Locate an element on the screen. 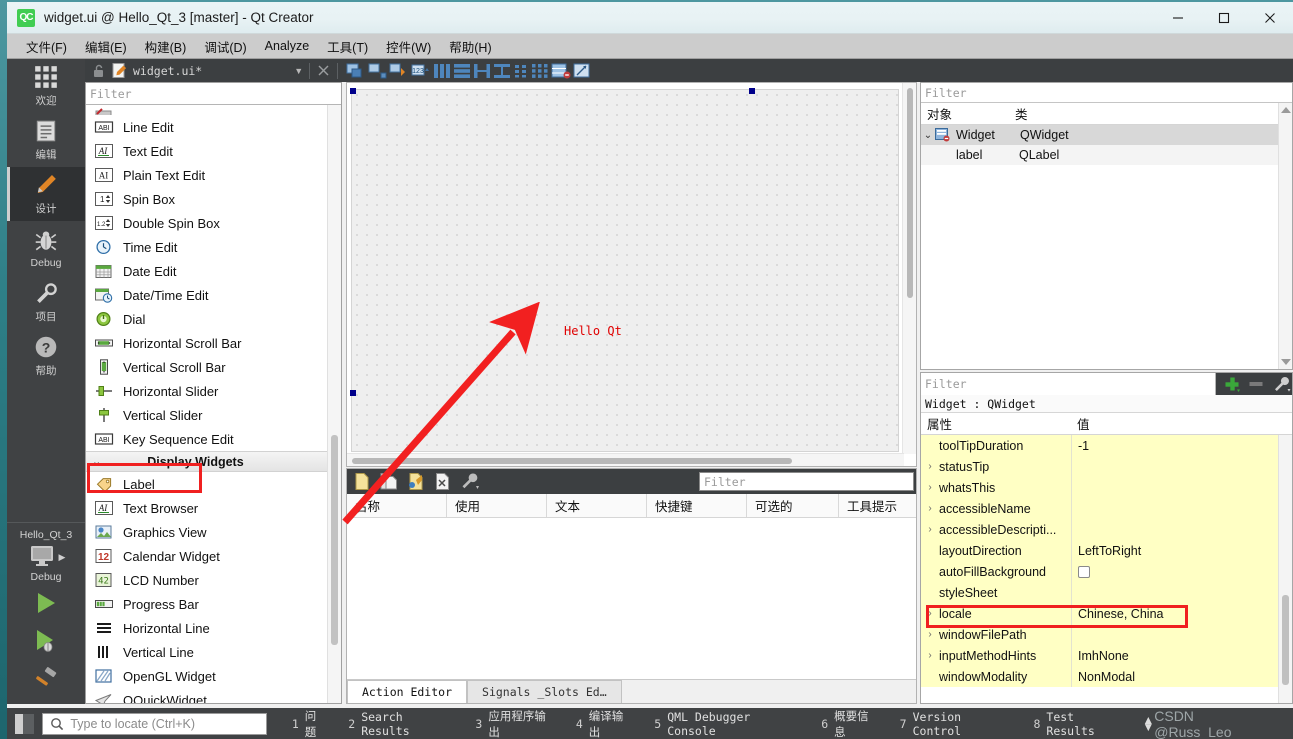  property-row-statusTip: › statusTip is located at coordinates (1106, 466).